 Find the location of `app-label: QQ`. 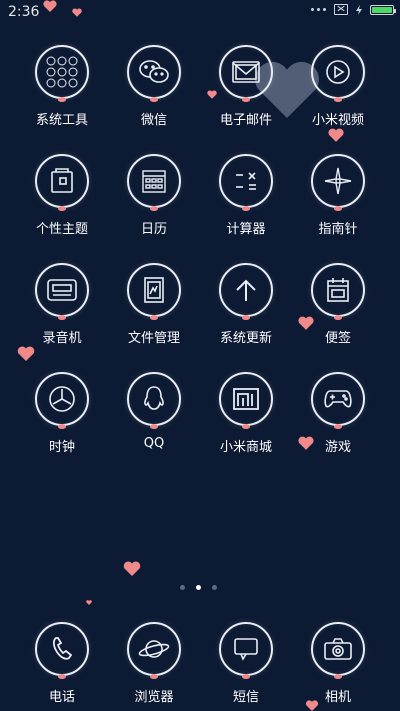

app-label: QQ is located at coordinates (154, 443).